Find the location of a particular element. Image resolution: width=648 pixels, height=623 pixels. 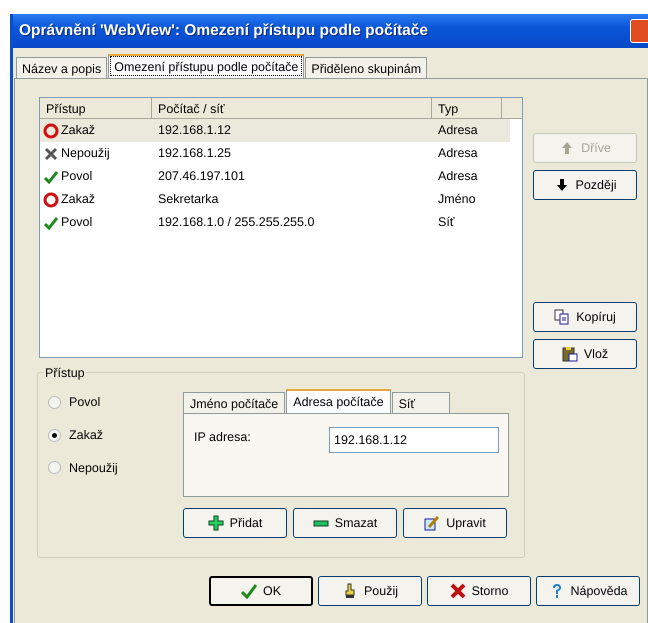

button: Smazat is located at coordinates (345, 523).